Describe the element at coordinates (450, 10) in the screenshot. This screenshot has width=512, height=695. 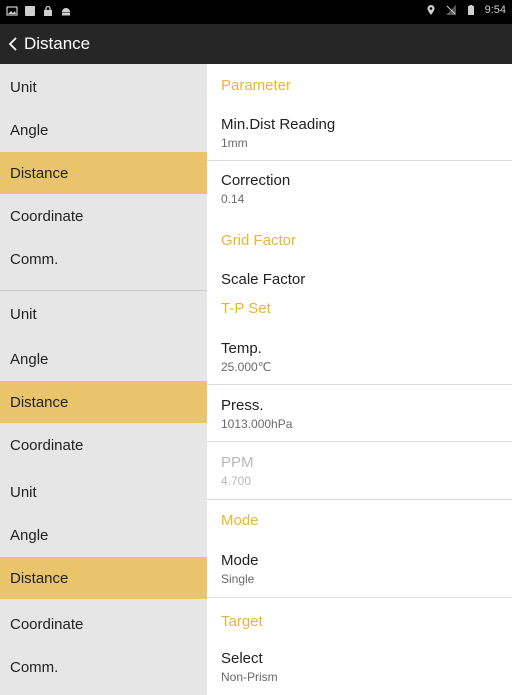
I see `no-sim-icon` at that location.